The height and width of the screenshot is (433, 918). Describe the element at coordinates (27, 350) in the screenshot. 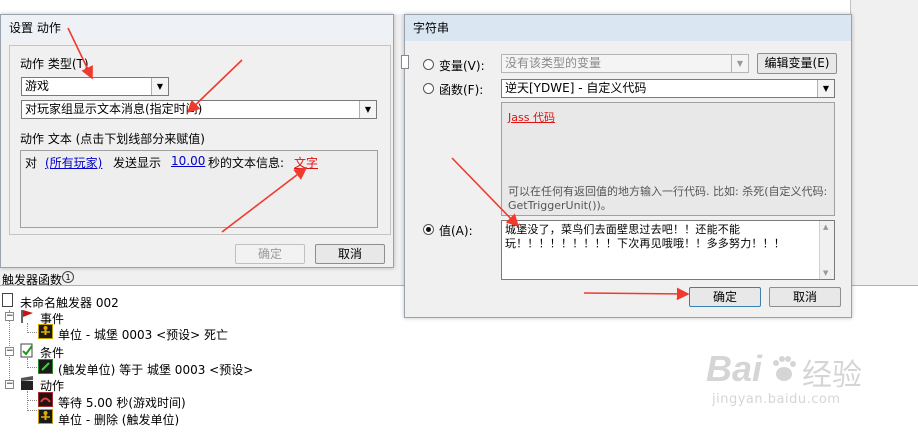

I see `condition-icon` at that location.